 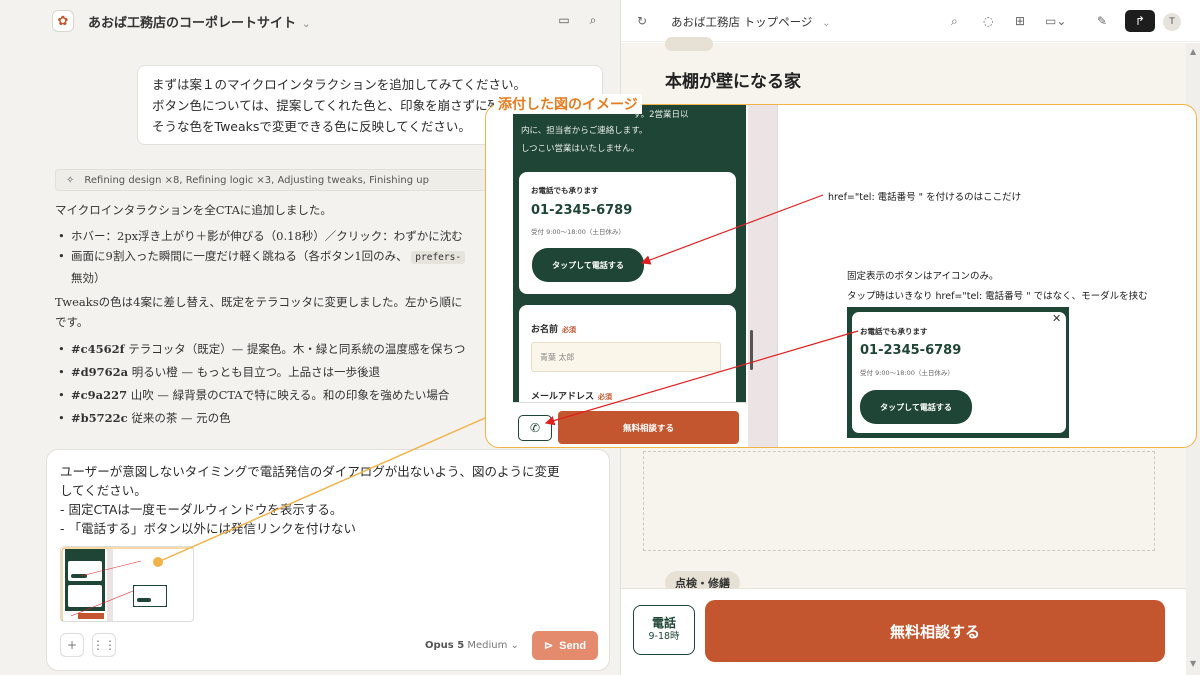 I want to click on card-hours: 受付 9:00〜18:00（土日休み）, so click(x=578, y=232).